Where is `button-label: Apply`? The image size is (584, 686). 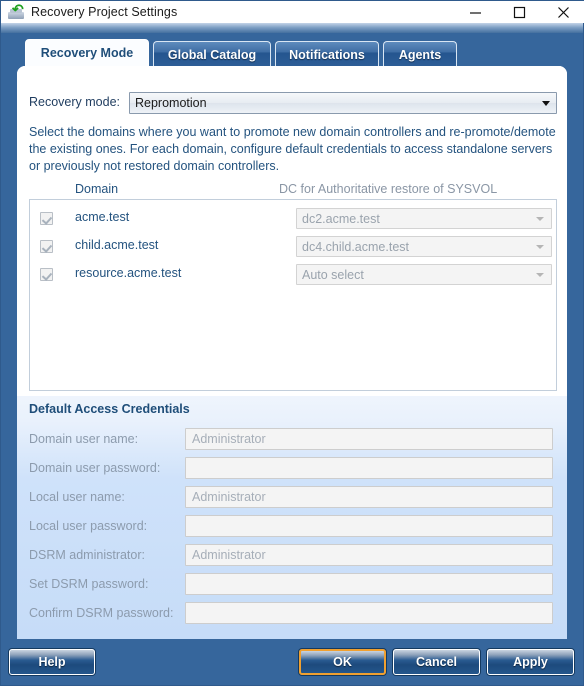 button-label: Apply is located at coordinates (530, 662).